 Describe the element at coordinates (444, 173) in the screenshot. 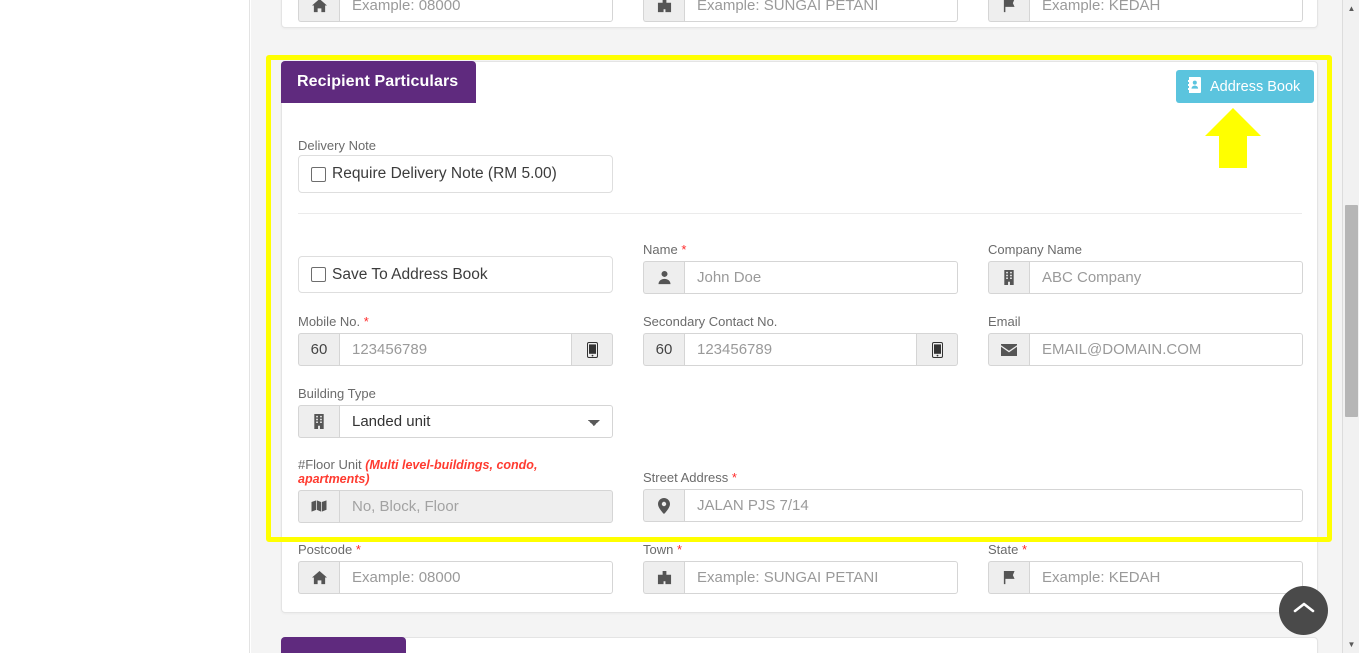

I see `require-delivery-note-label: Require Delivery Note (RM 5.00)` at that location.